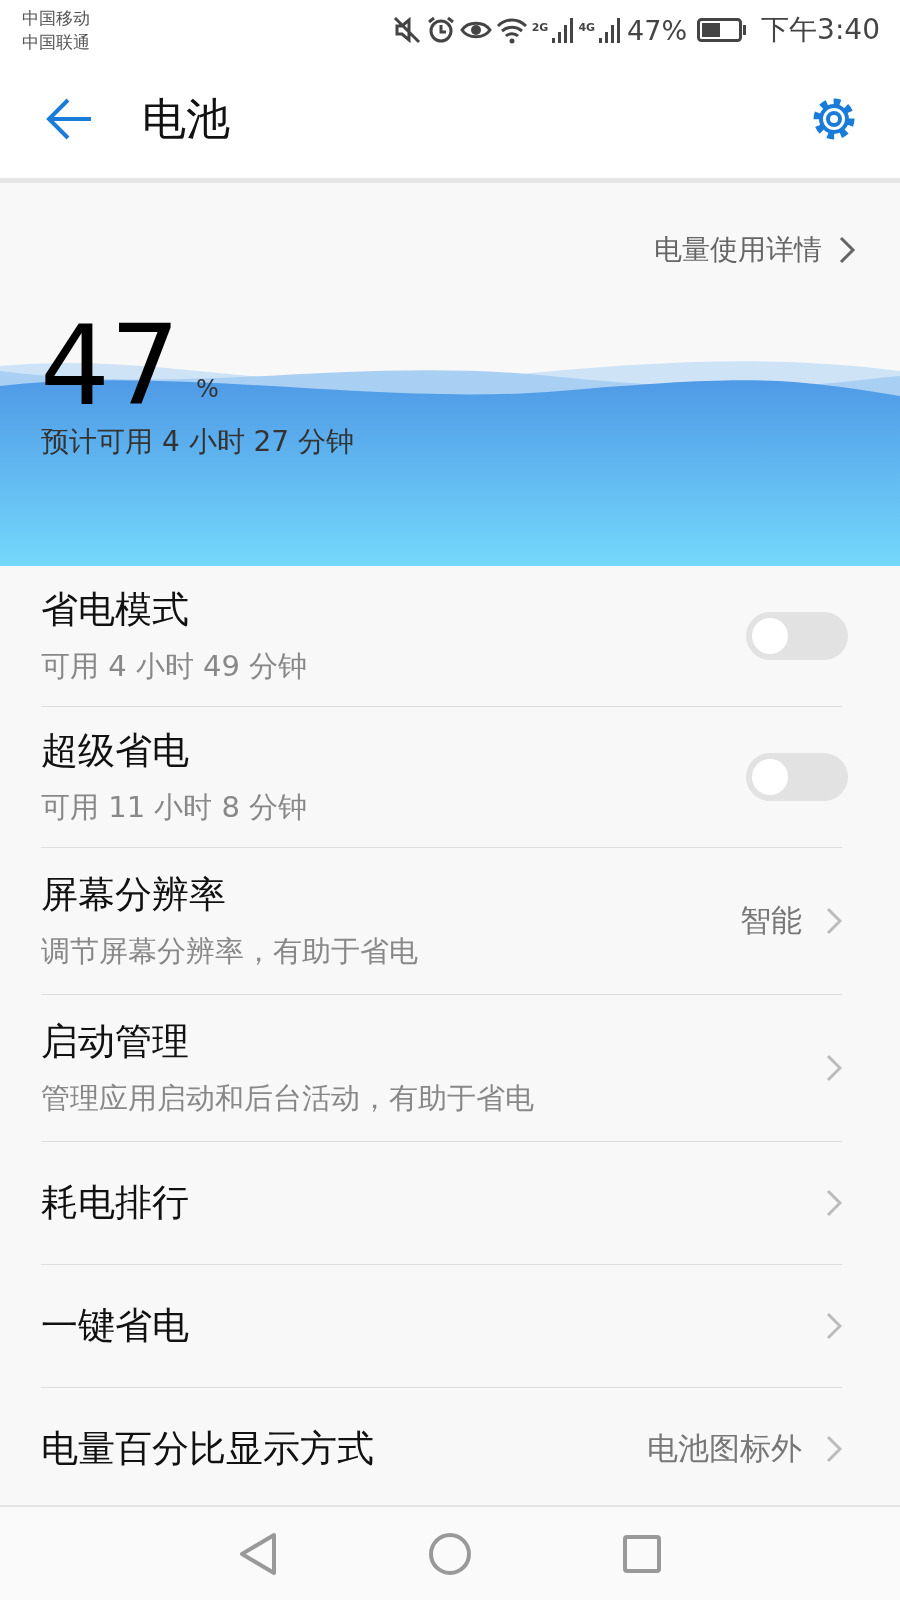 The width and height of the screenshot is (900, 1600). Describe the element at coordinates (440, 30) in the screenshot. I see `alarm-icon` at that location.